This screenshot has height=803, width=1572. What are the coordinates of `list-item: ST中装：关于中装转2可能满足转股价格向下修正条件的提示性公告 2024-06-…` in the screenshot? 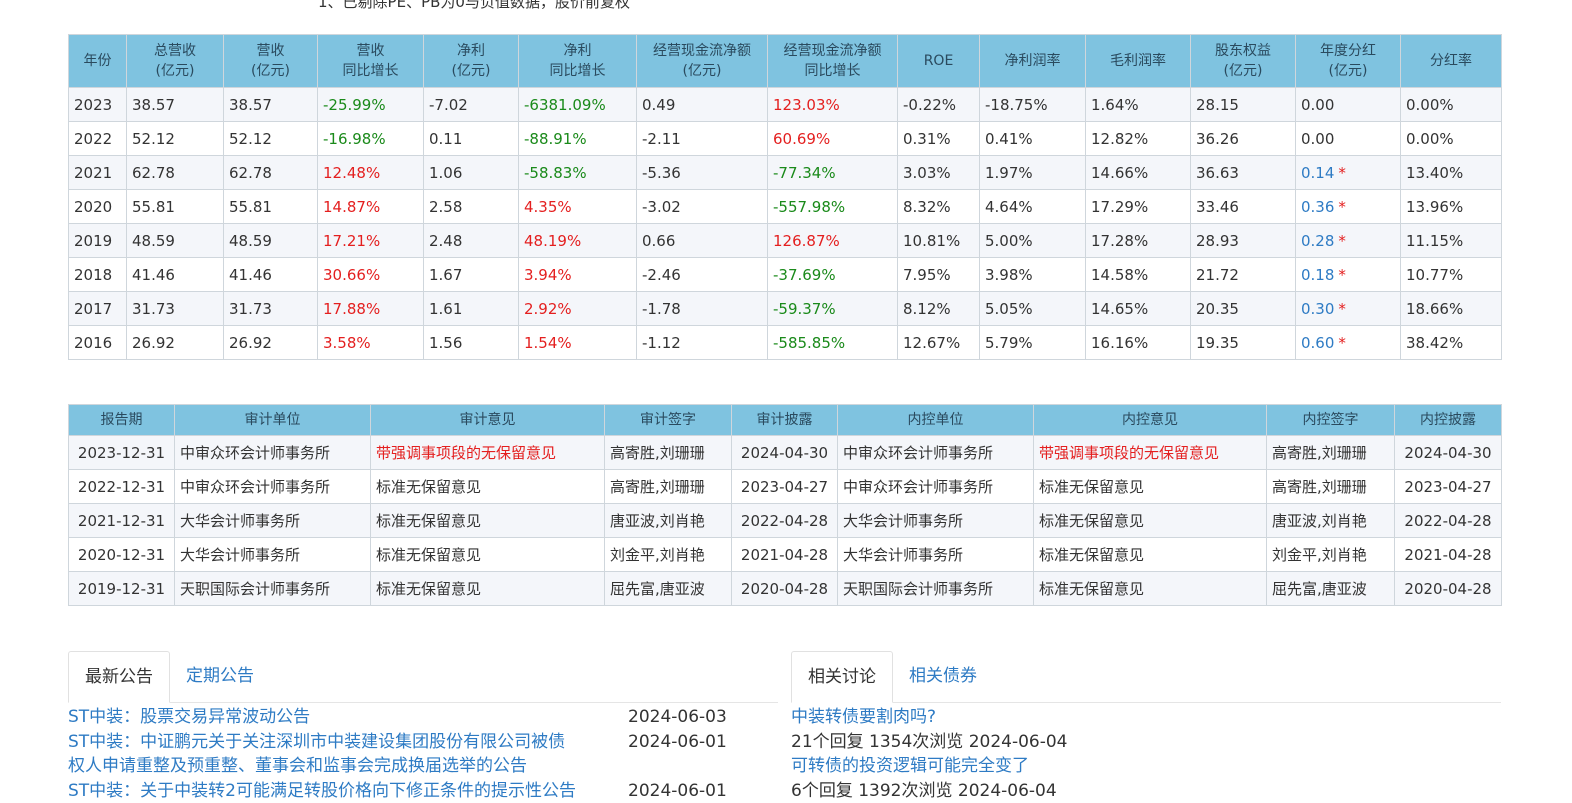 It's located at (423, 791).